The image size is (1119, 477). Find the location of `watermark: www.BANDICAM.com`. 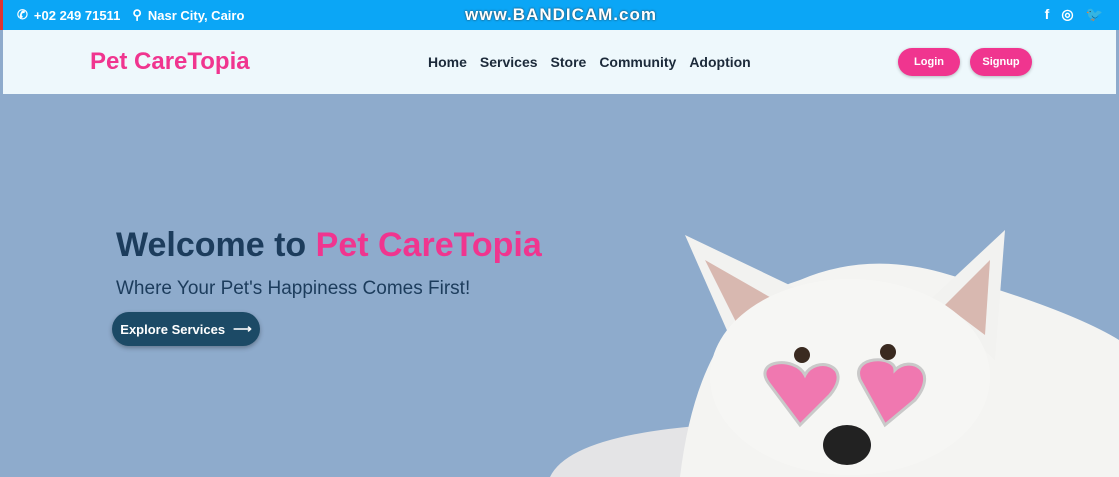

watermark: www.BANDICAM.com is located at coordinates (561, 14).